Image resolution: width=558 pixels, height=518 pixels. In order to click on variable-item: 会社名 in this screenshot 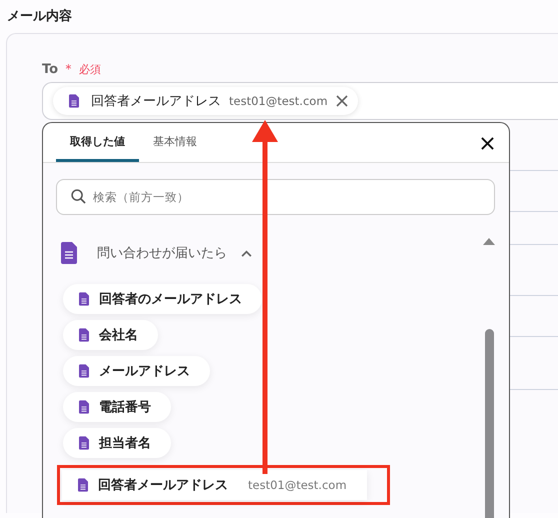, I will do `click(110, 335)`.